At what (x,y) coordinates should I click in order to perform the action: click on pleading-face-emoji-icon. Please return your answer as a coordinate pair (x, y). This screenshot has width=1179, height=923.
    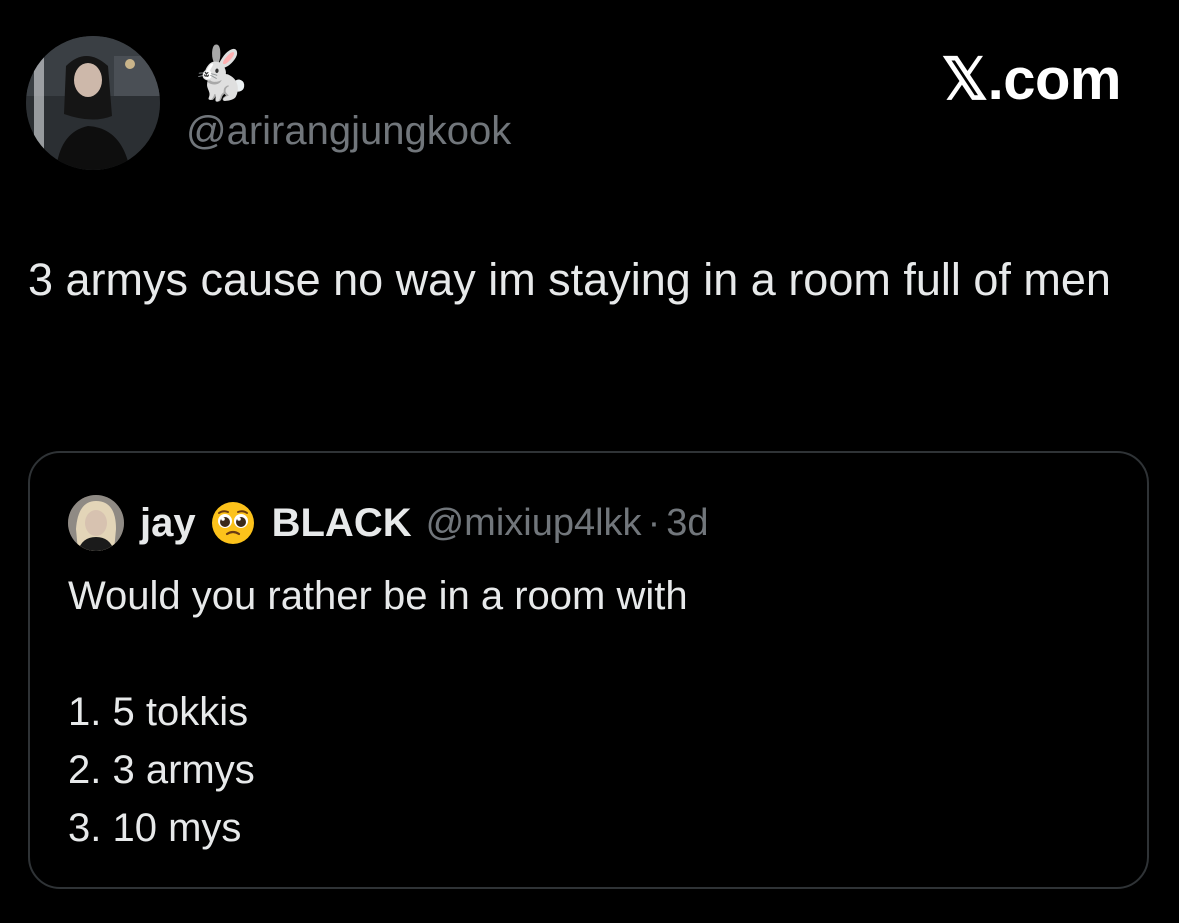
    Looking at the image, I should click on (233, 523).